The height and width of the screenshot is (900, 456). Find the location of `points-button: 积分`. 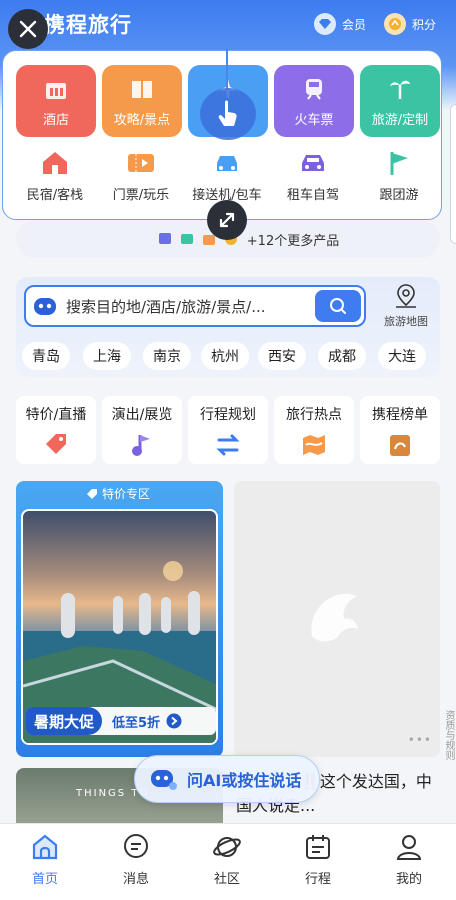

points-button: 积分 is located at coordinates (410, 24).